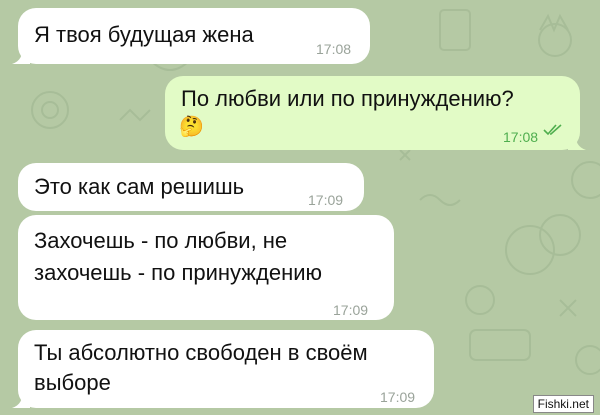  Describe the element at coordinates (178, 272) in the screenshot. I see `message-text-line: захочешь - по принуждению` at that location.